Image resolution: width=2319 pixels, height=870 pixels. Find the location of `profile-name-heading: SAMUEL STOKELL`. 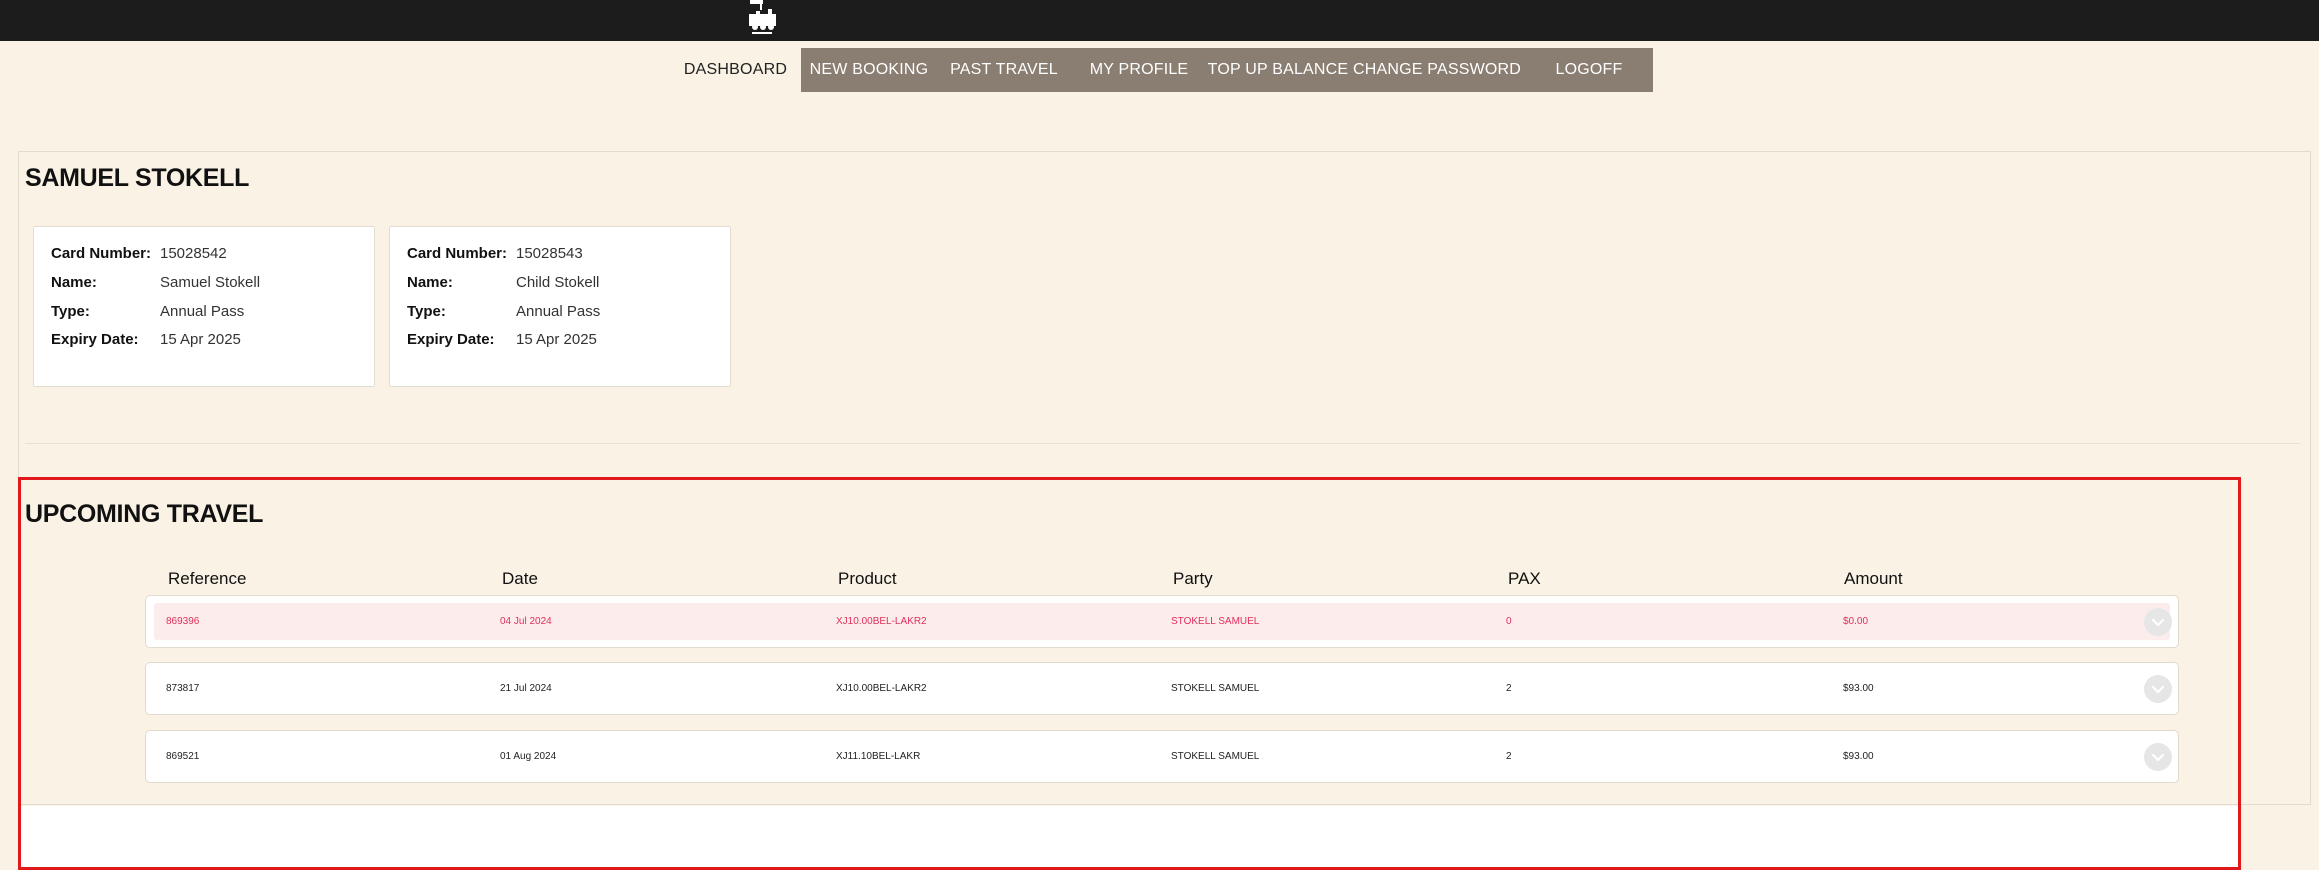

profile-name-heading: SAMUEL STOKELL is located at coordinates (137, 178).